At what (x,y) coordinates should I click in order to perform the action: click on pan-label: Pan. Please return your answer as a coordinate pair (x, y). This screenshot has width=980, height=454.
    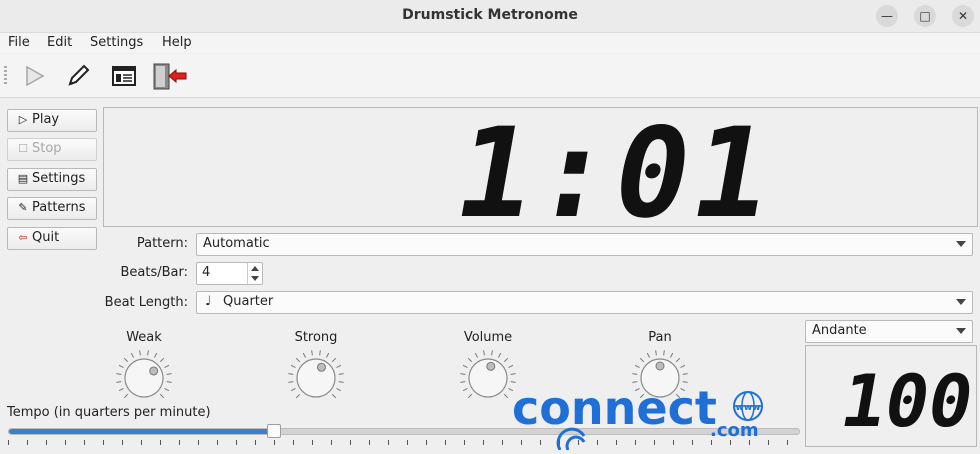
    Looking at the image, I should click on (660, 337).